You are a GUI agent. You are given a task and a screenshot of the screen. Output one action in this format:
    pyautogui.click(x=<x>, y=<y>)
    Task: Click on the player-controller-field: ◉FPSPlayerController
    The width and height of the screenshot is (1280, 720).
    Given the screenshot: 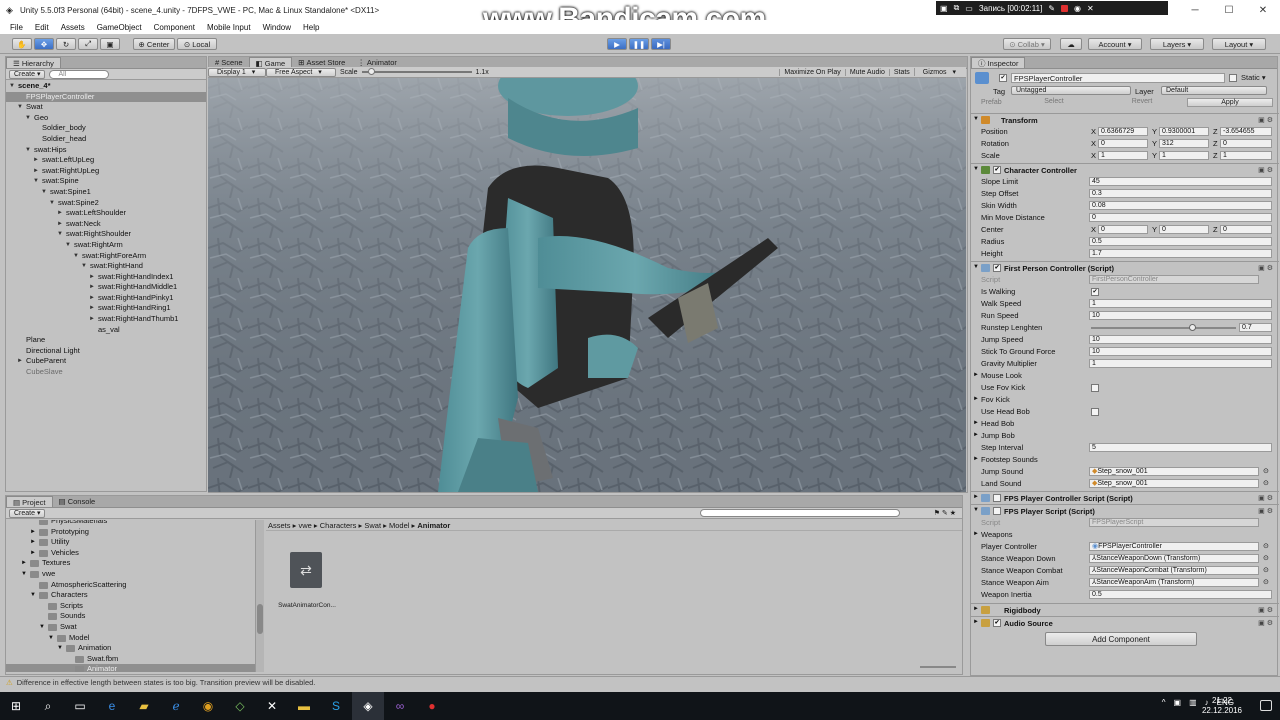 What is the action you would take?
    pyautogui.click(x=1174, y=546)
    